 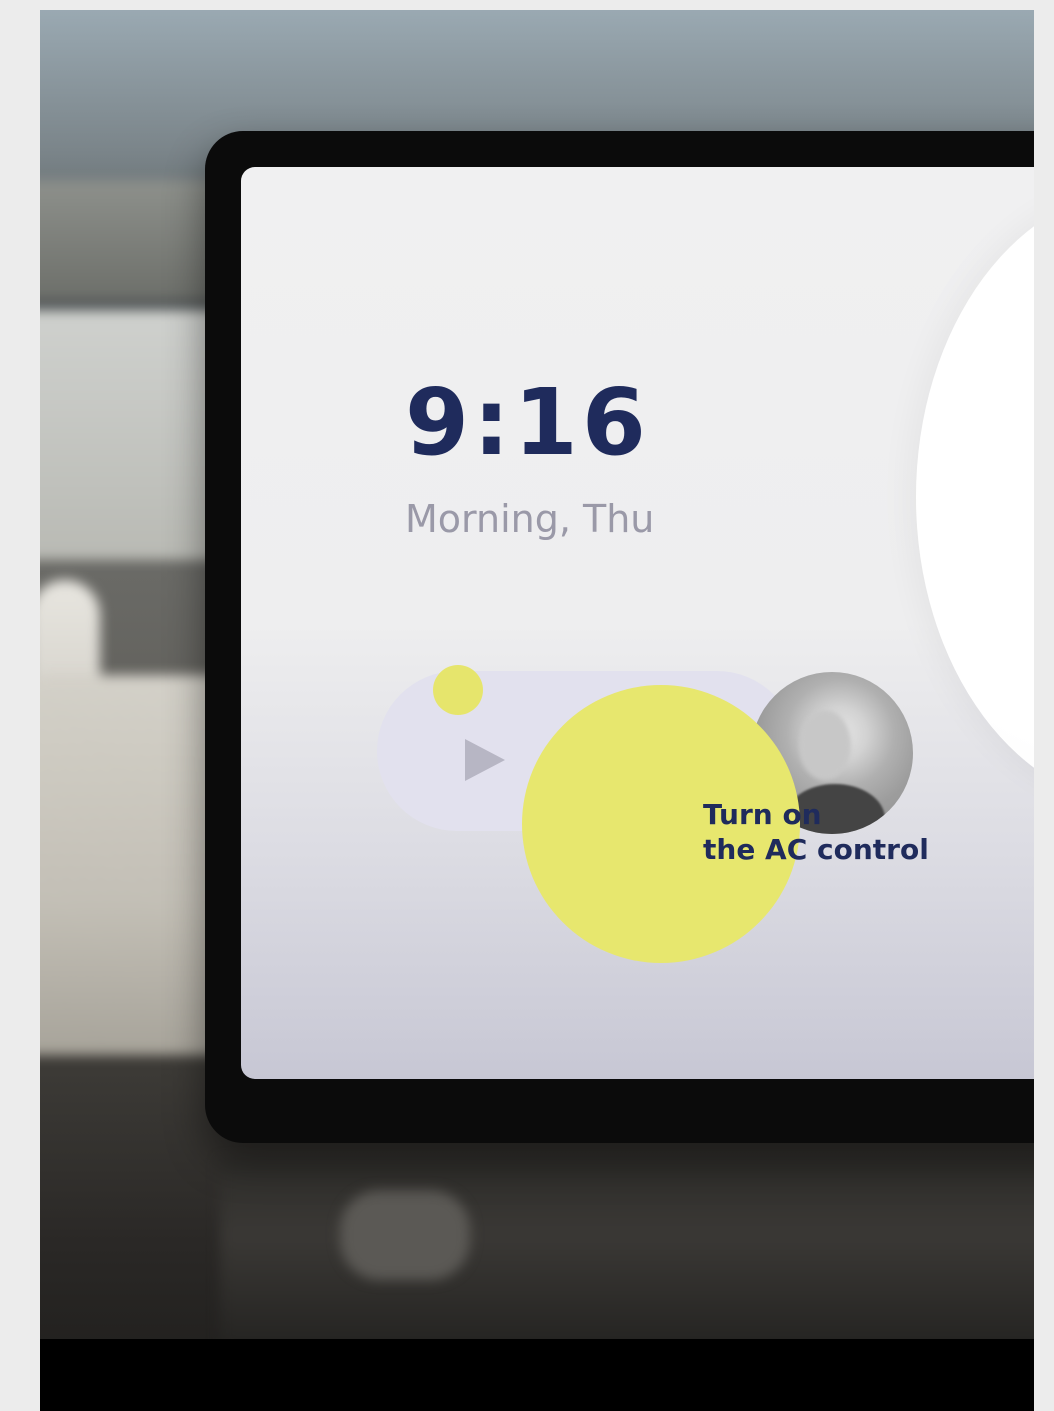 I want to click on ac-control-label: Turn on the AC control, so click(x=816, y=832).